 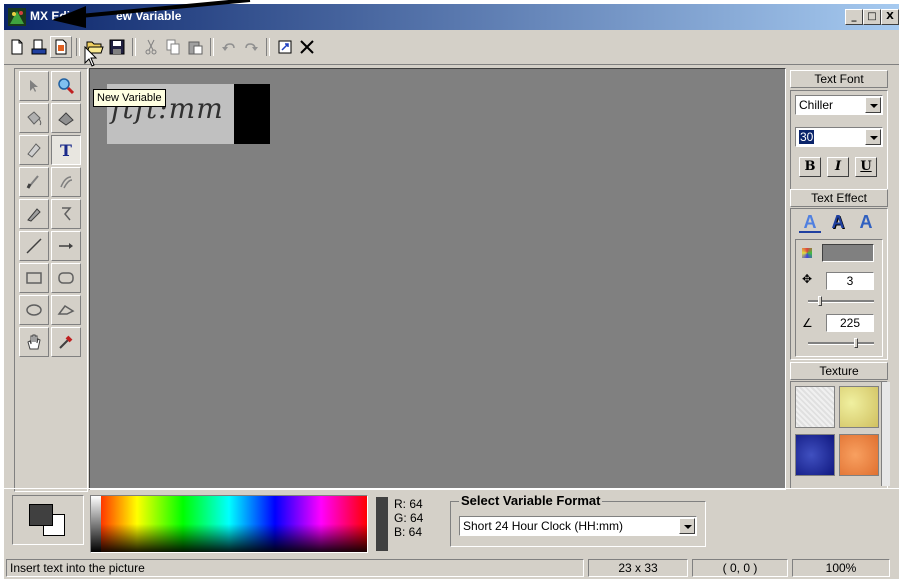 I want to click on cut-icon, so click(x=151, y=47).